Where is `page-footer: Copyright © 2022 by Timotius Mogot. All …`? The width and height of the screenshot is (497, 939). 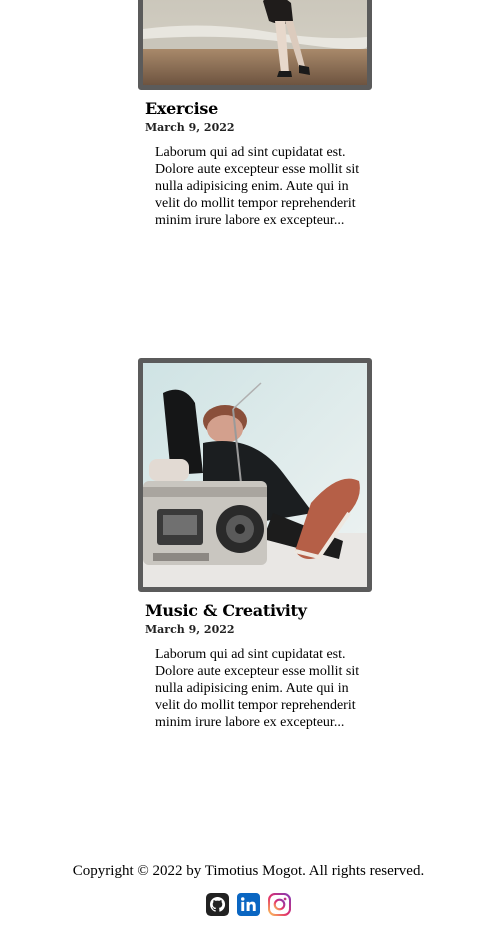
page-footer: Copyright © 2022 by Timotius Mogot. All … is located at coordinates (248, 889).